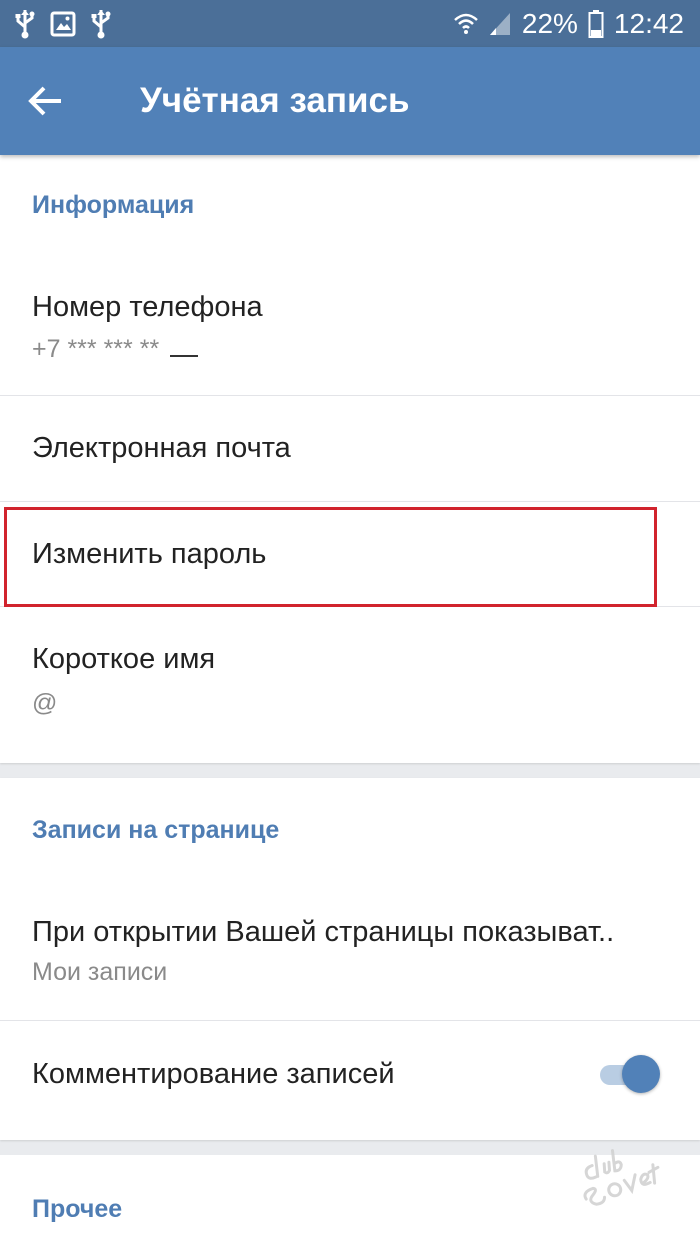 Image resolution: width=700 pixels, height=1244 pixels. I want to click on change-password-label: Изменить пароль, so click(149, 554).